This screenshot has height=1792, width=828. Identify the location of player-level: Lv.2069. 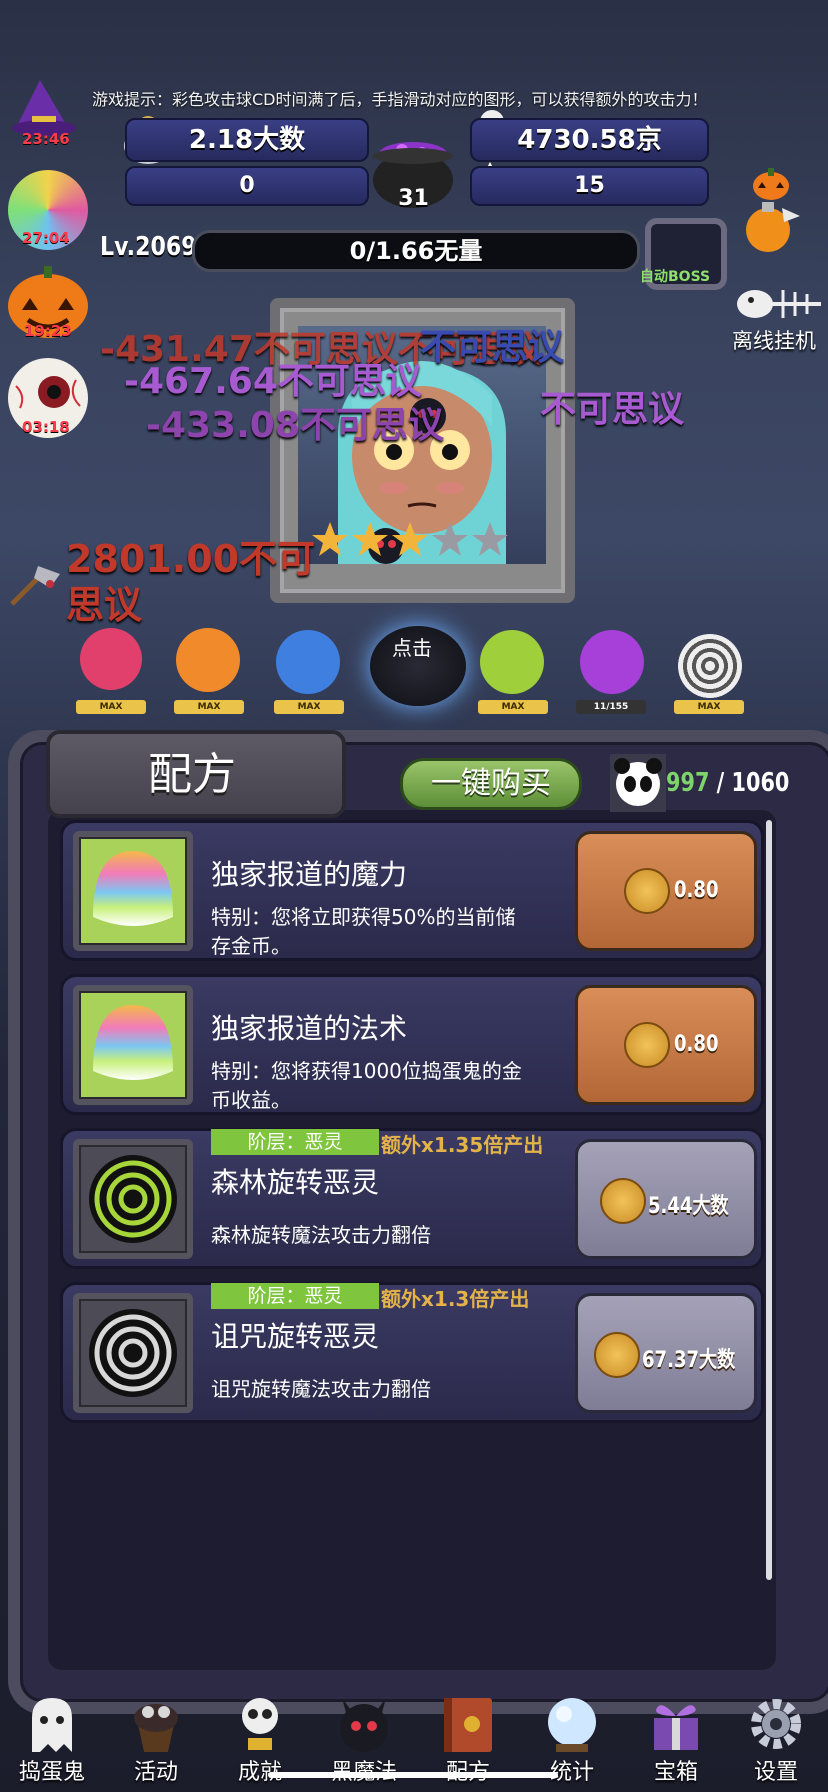
(148, 247).